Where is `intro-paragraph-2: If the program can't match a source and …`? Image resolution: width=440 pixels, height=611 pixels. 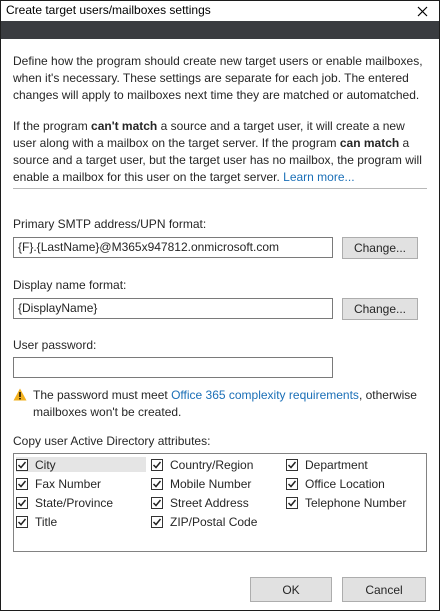
intro-paragraph-2: If the program can't match a source and … is located at coordinates (221, 152).